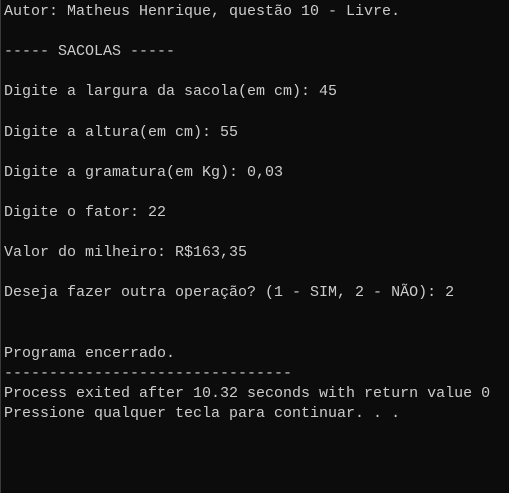  Describe the element at coordinates (126, 253) in the screenshot. I see `result-line: Valor do milheiro: R$163,35` at that location.